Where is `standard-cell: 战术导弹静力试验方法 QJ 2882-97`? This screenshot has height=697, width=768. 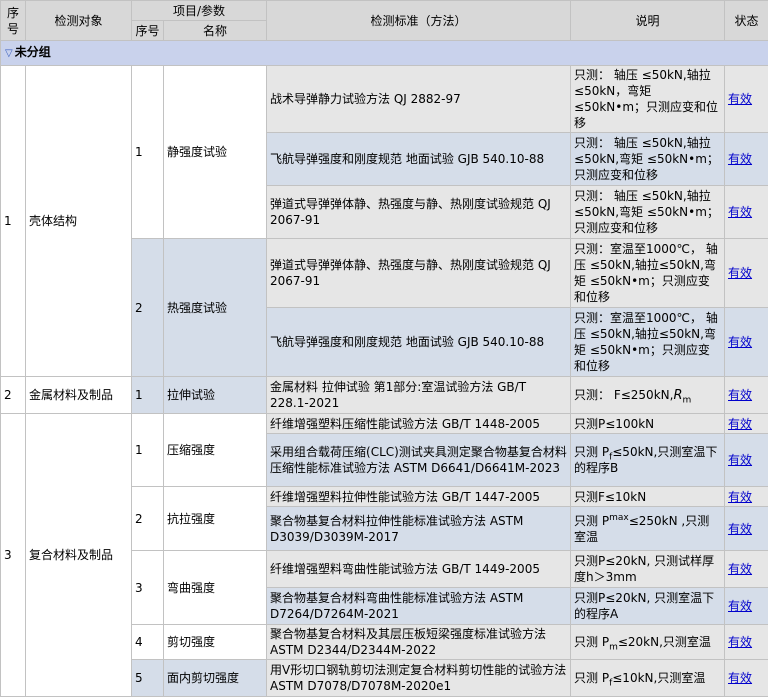
standard-cell: 战术导弹静力试验方法 QJ 2882-97 is located at coordinates (419, 99).